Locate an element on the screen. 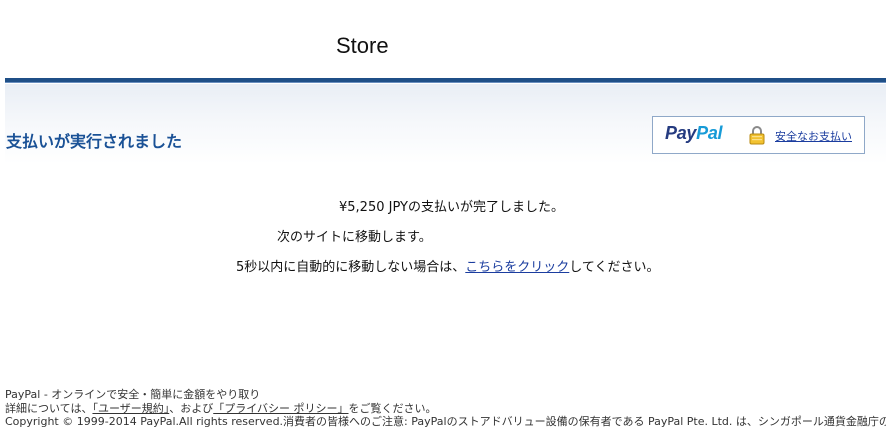 This screenshot has height=430, width=886. paypal-secure-badge: PayPal 安全なお支払い is located at coordinates (758, 135).